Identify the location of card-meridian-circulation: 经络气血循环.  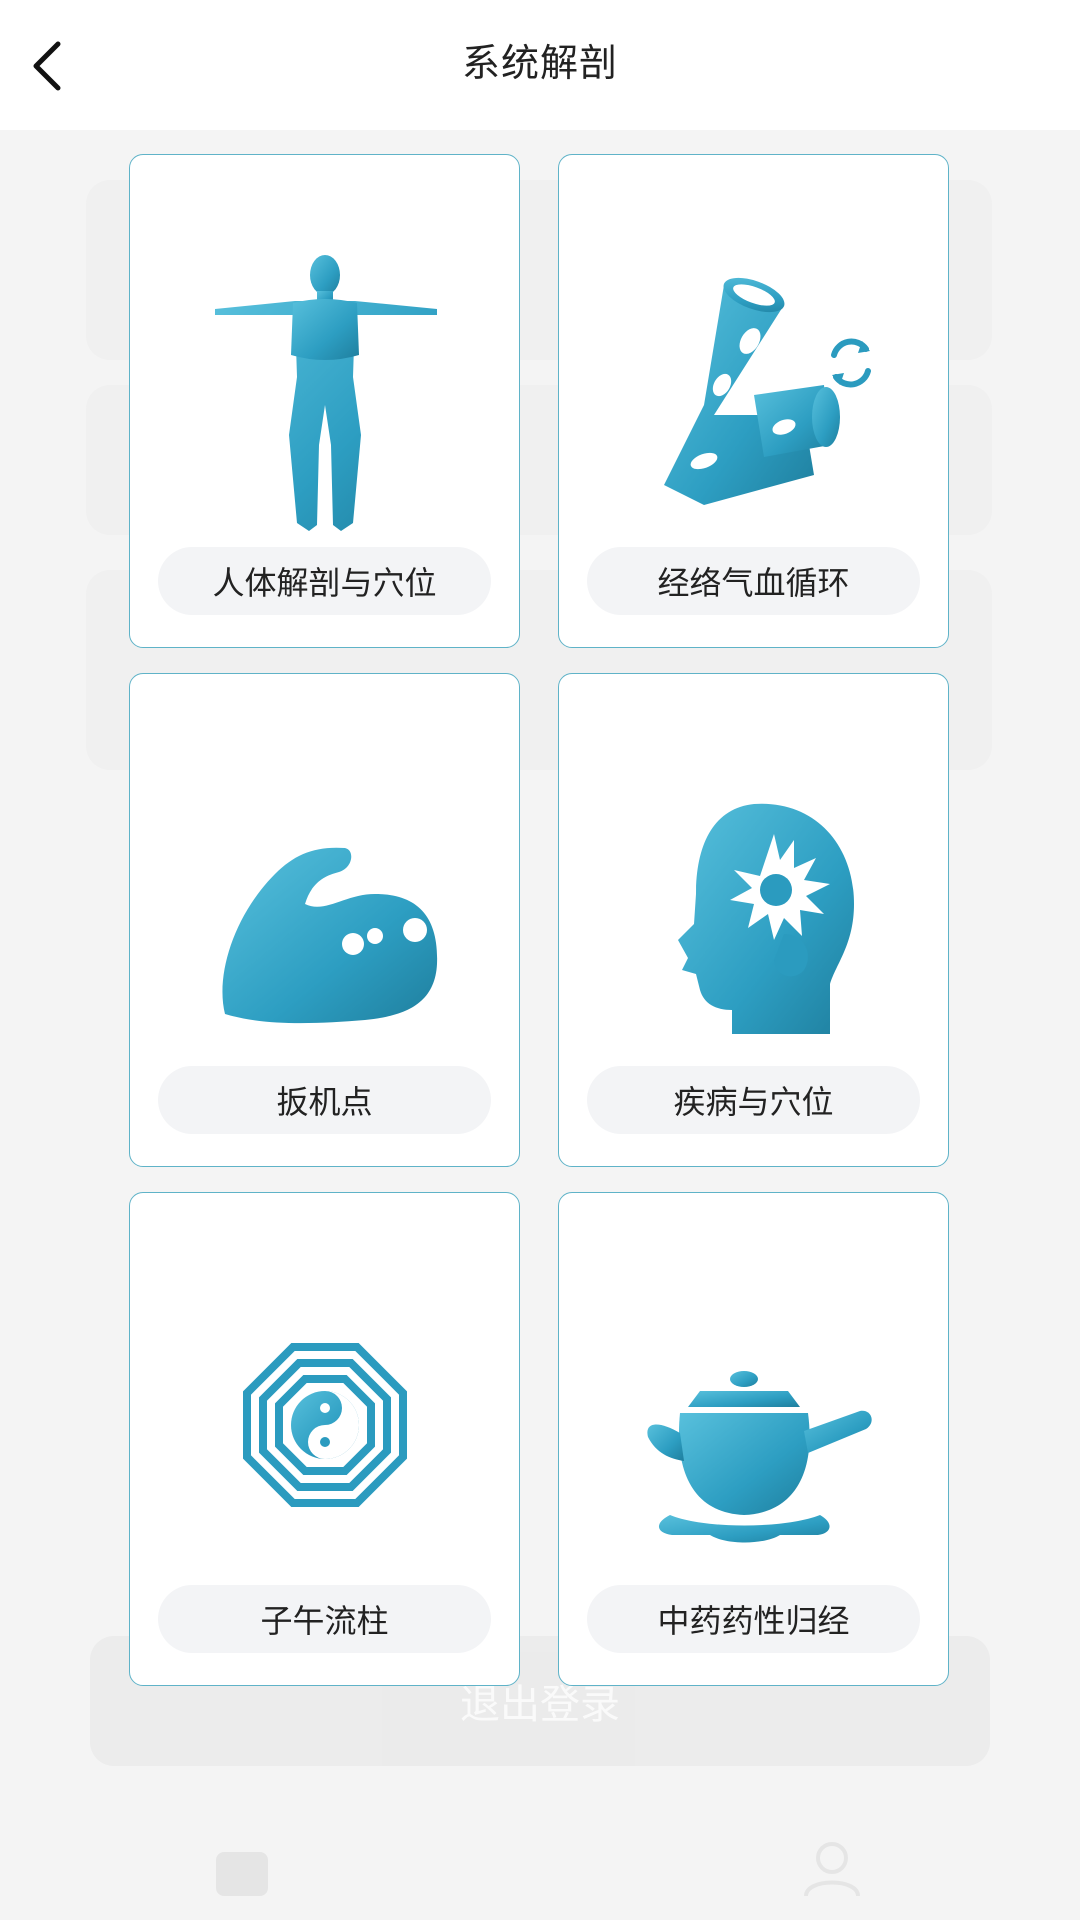
(753, 401).